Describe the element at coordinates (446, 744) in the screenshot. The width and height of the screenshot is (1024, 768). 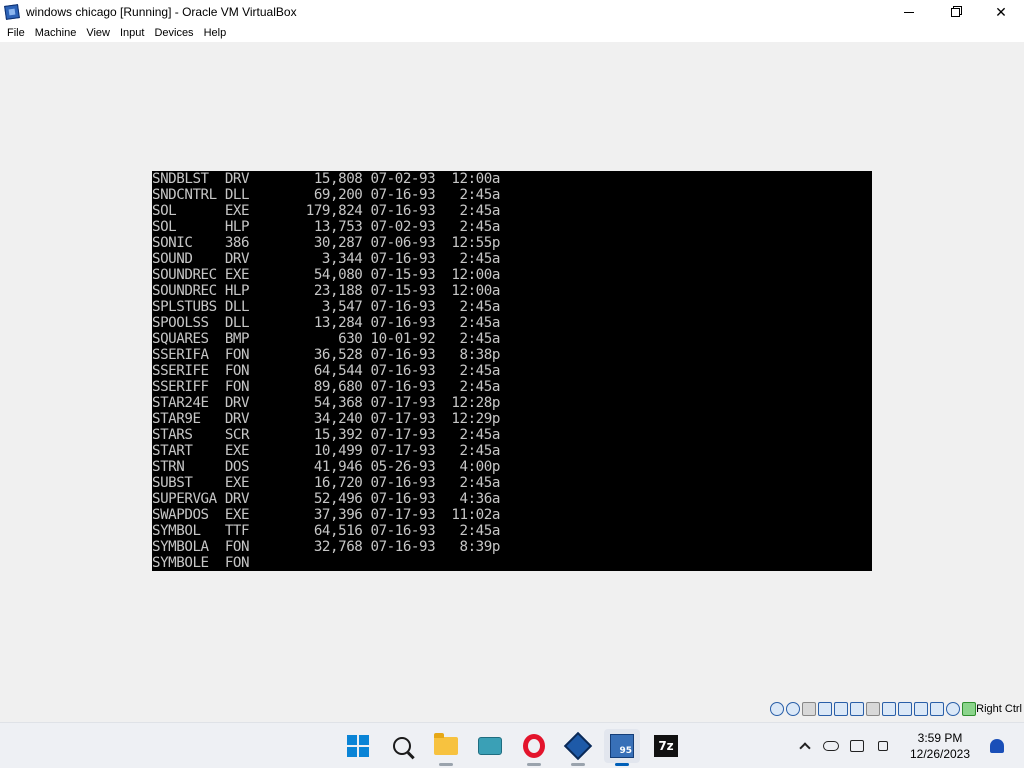
I see `file-explorer-icon` at that location.